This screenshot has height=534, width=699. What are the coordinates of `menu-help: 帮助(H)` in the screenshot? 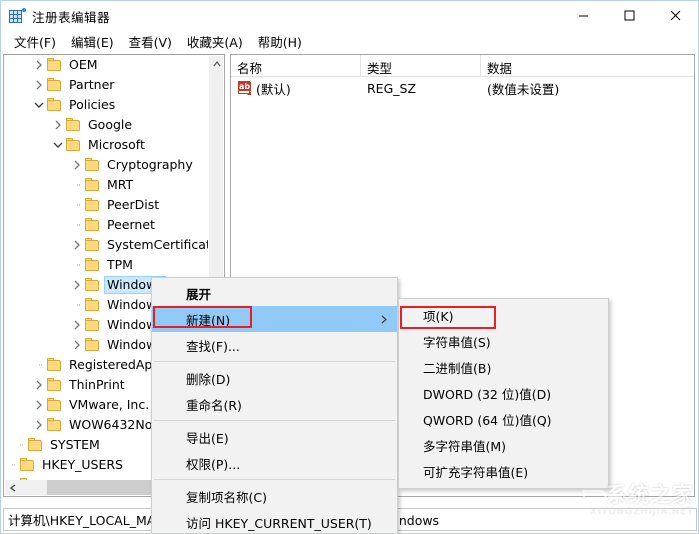 It's located at (280, 42).